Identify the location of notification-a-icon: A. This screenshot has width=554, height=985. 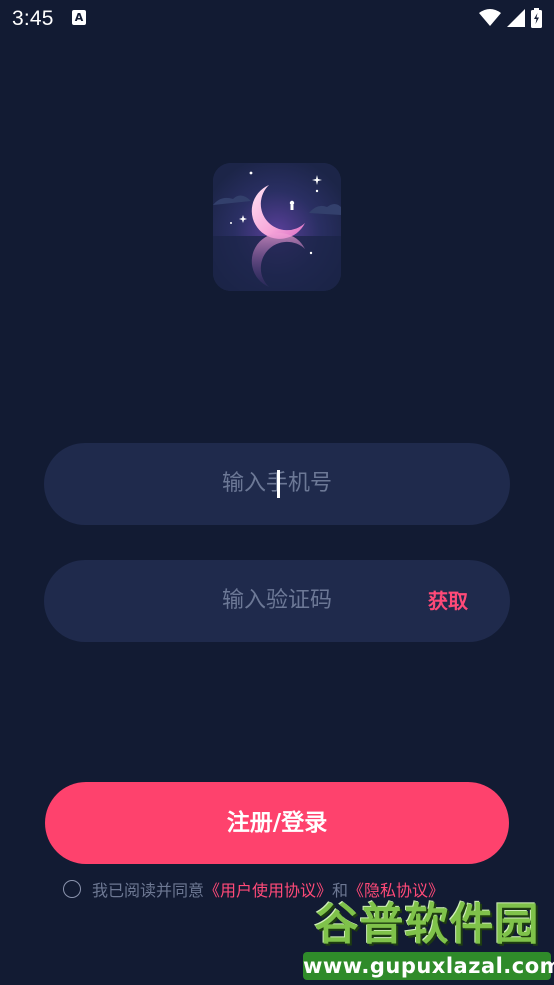
(79, 17).